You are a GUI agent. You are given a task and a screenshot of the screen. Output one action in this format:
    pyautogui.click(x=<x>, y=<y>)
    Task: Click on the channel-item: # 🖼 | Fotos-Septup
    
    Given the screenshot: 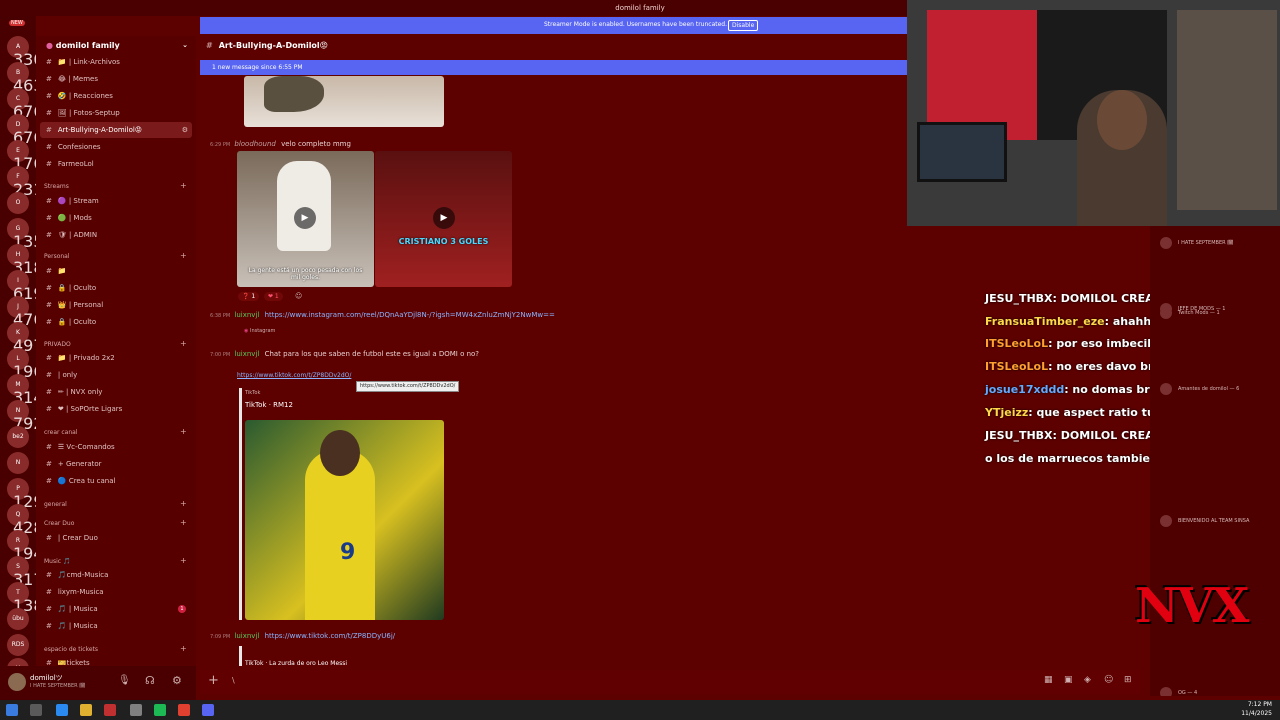 What is the action you would take?
    pyautogui.click(x=116, y=113)
    